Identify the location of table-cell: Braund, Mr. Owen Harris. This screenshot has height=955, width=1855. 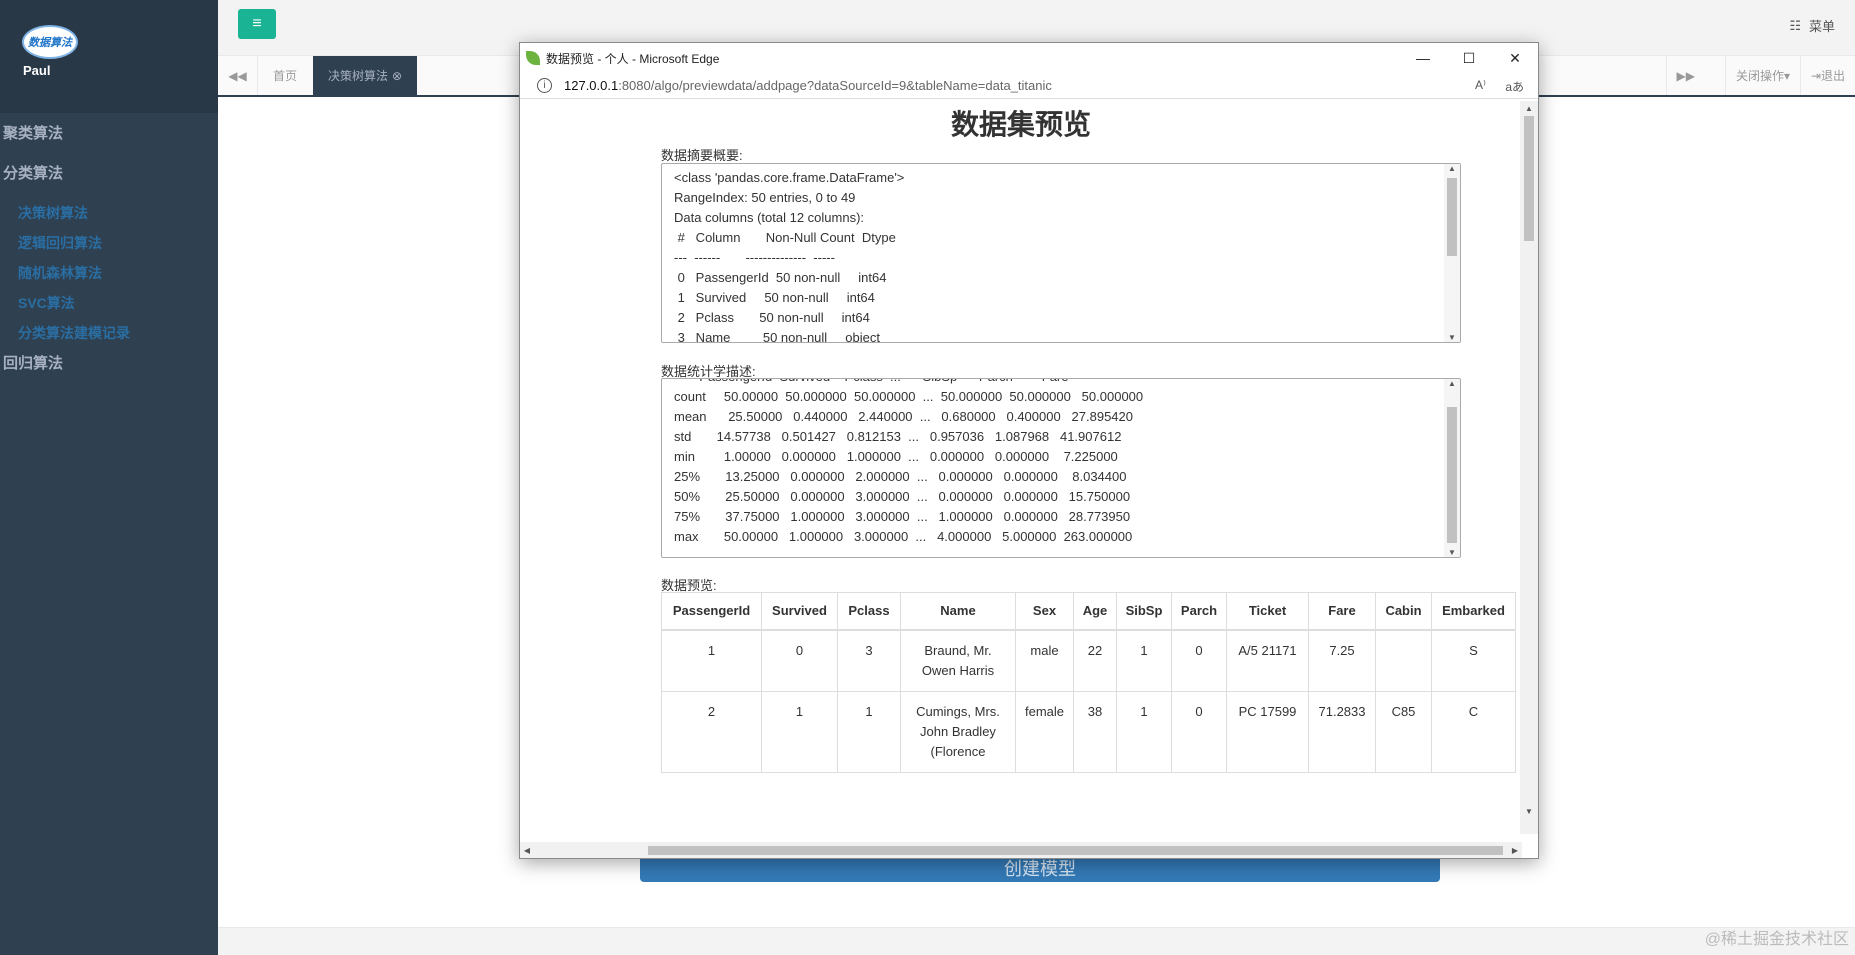
(958, 660).